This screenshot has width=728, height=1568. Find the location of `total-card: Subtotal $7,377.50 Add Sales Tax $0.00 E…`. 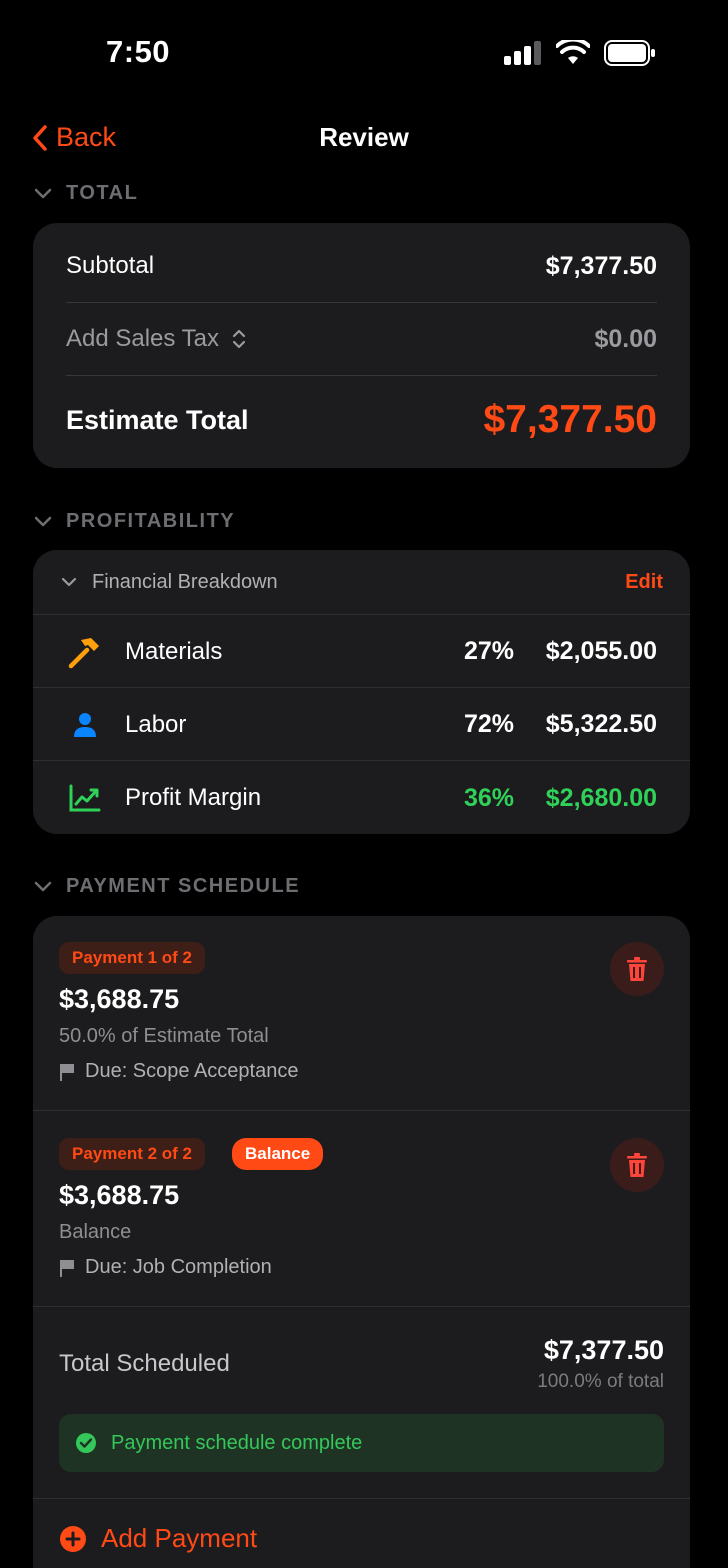

total-card: Subtotal $7,377.50 Add Sales Tax $0.00 E… is located at coordinates (361, 345).